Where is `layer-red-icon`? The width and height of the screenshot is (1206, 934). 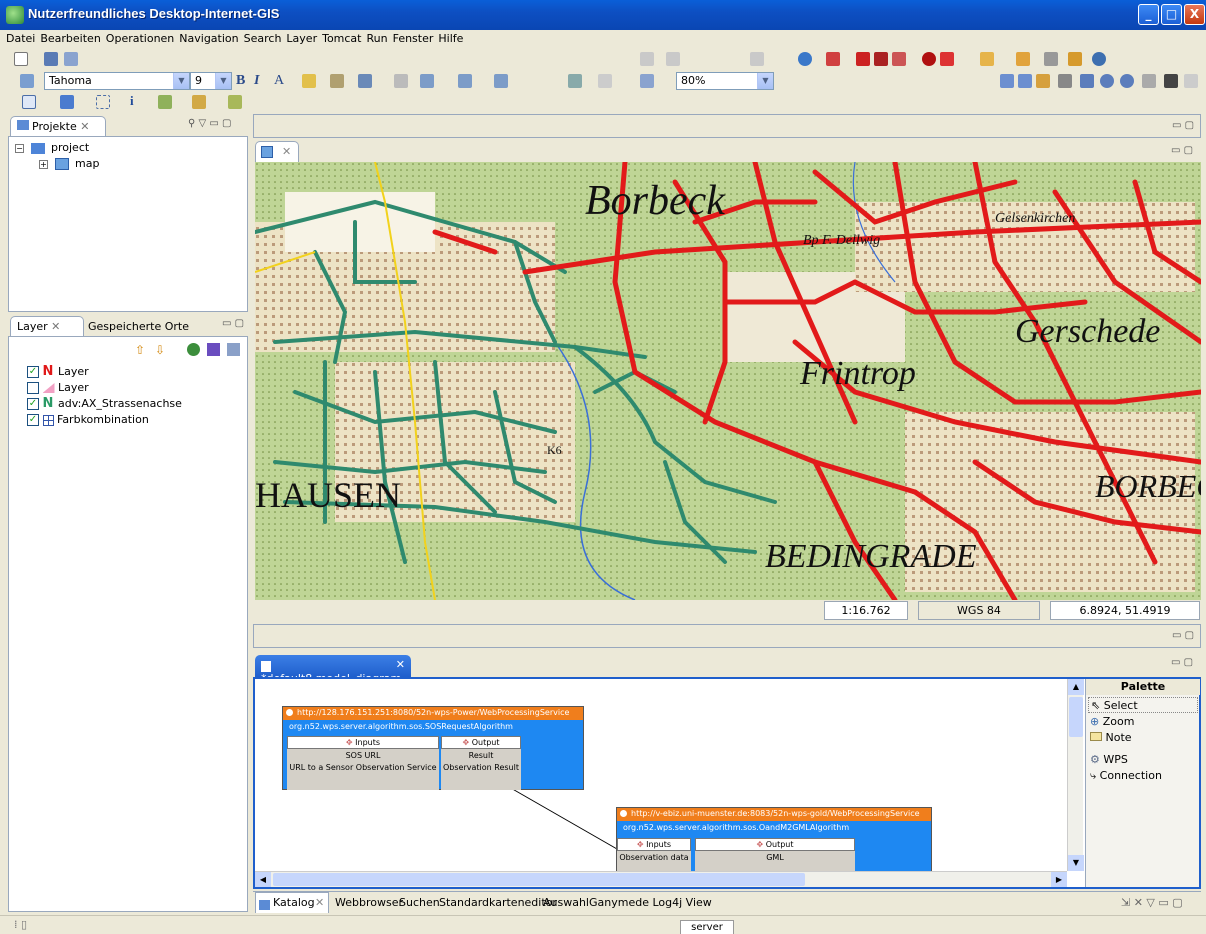 layer-red-icon is located at coordinates (833, 59).